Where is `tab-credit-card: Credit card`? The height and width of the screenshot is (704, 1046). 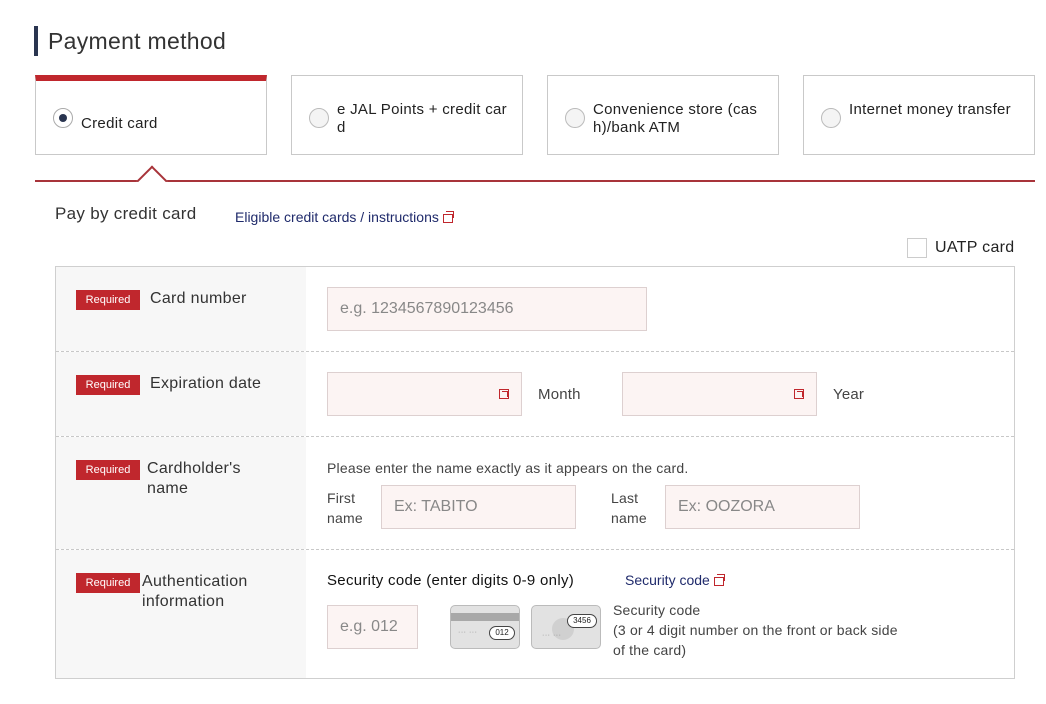 tab-credit-card: Credit card is located at coordinates (151, 115).